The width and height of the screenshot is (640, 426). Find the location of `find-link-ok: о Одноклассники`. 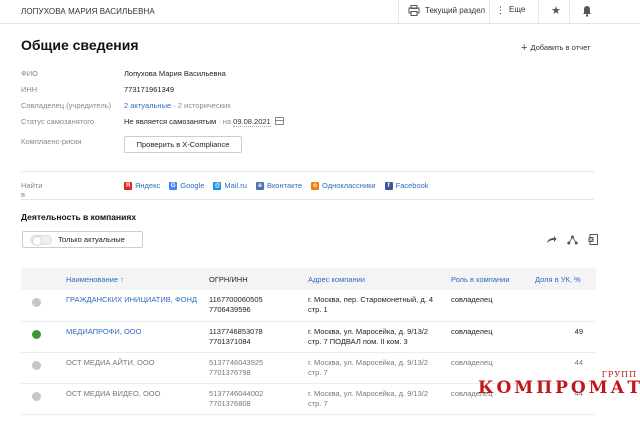

find-link-ok: о Одноклассники is located at coordinates (343, 185).